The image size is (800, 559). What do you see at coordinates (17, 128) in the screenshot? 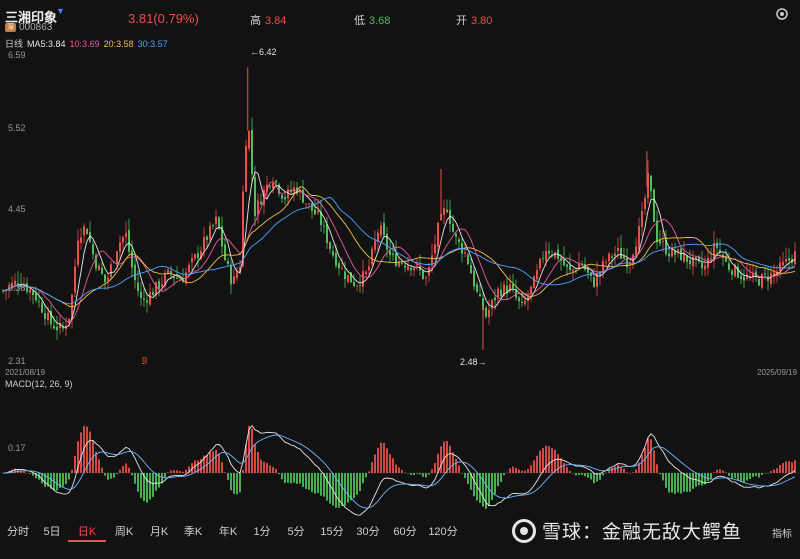
I see `y-tick-label: 5.52` at bounding box center [17, 128].